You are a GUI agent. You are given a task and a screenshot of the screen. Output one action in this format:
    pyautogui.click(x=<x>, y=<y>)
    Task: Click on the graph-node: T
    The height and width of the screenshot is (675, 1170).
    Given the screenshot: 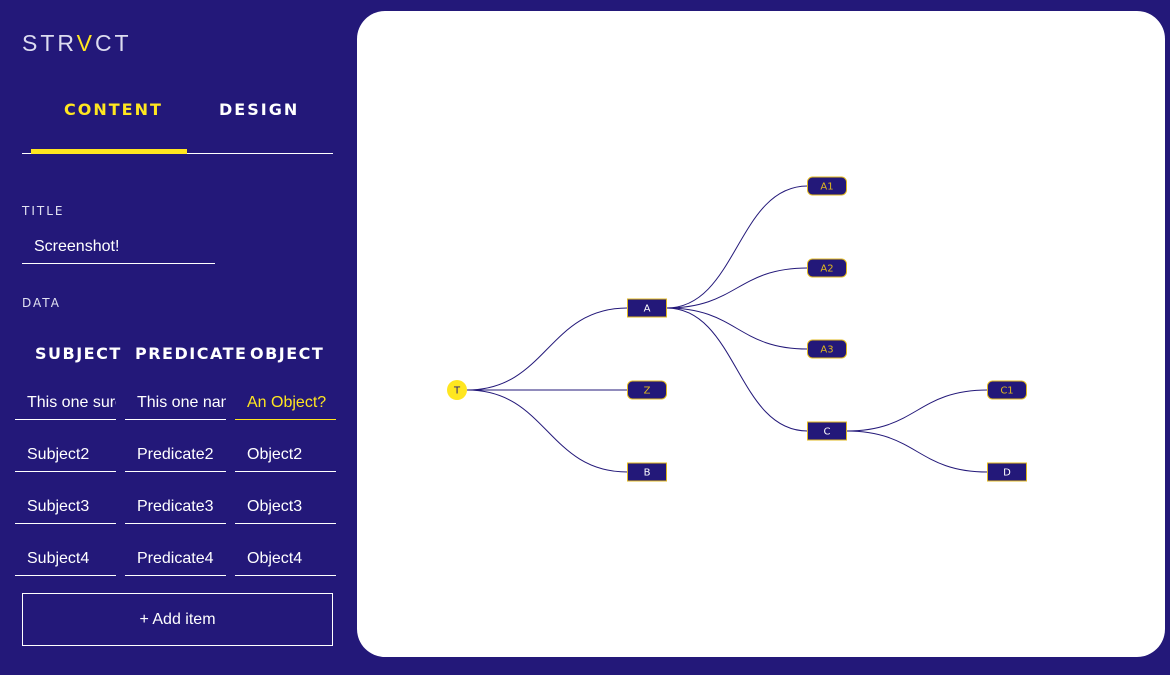 What is the action you would take?
    pyautogui.click(x=457, y=390)
    